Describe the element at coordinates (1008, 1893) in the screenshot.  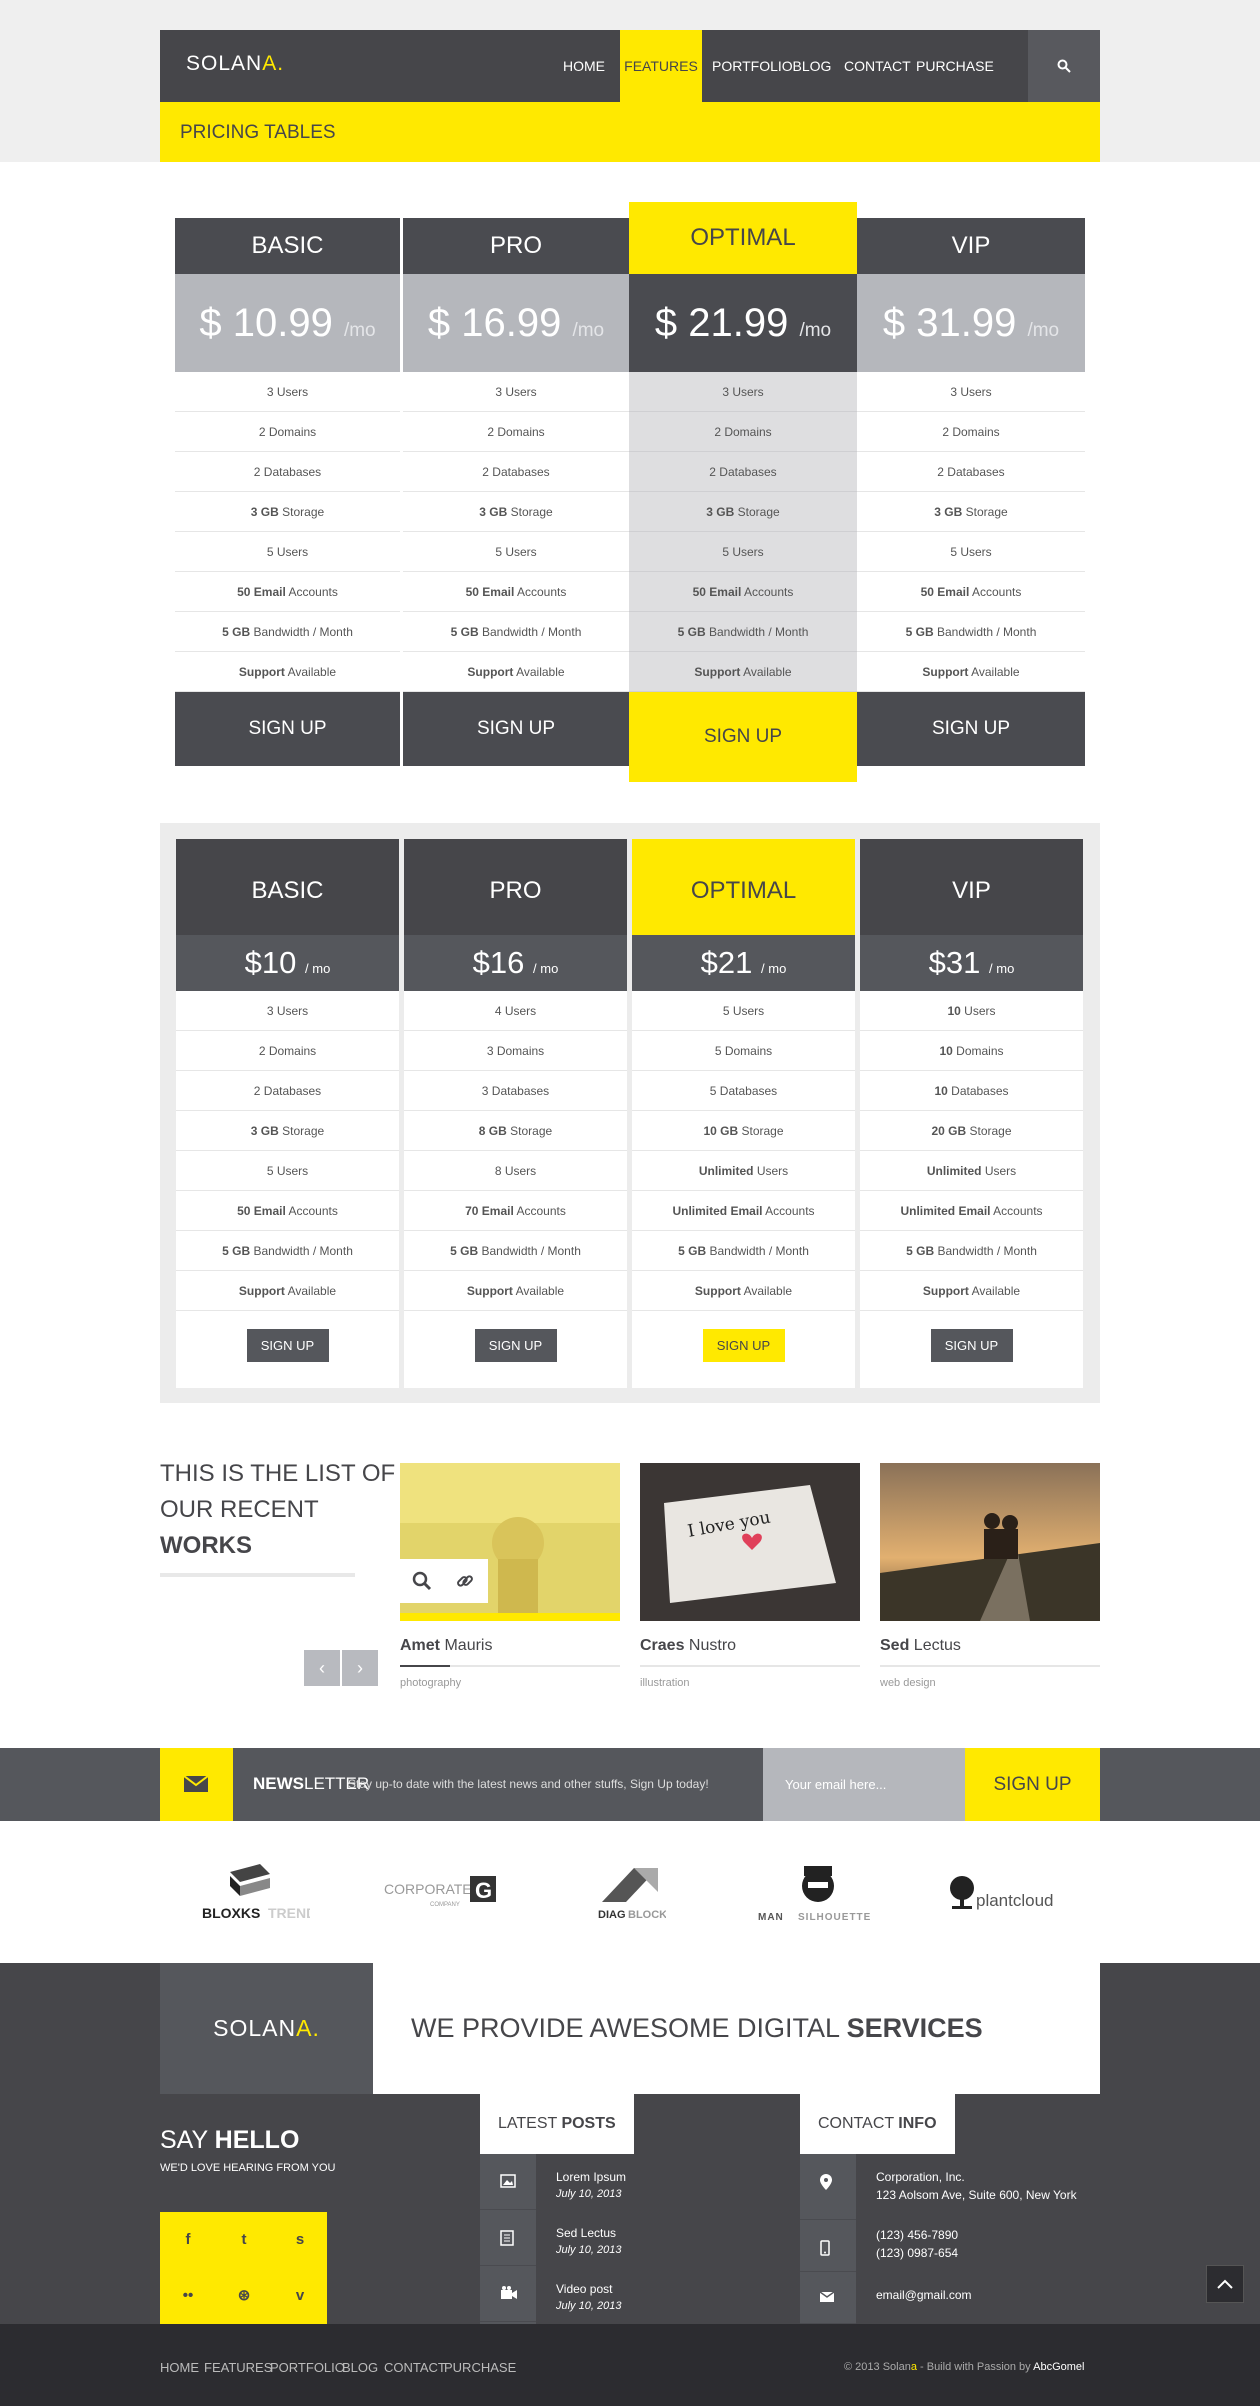
I see `client-logo-plantcloud: plantcloud` at that location.